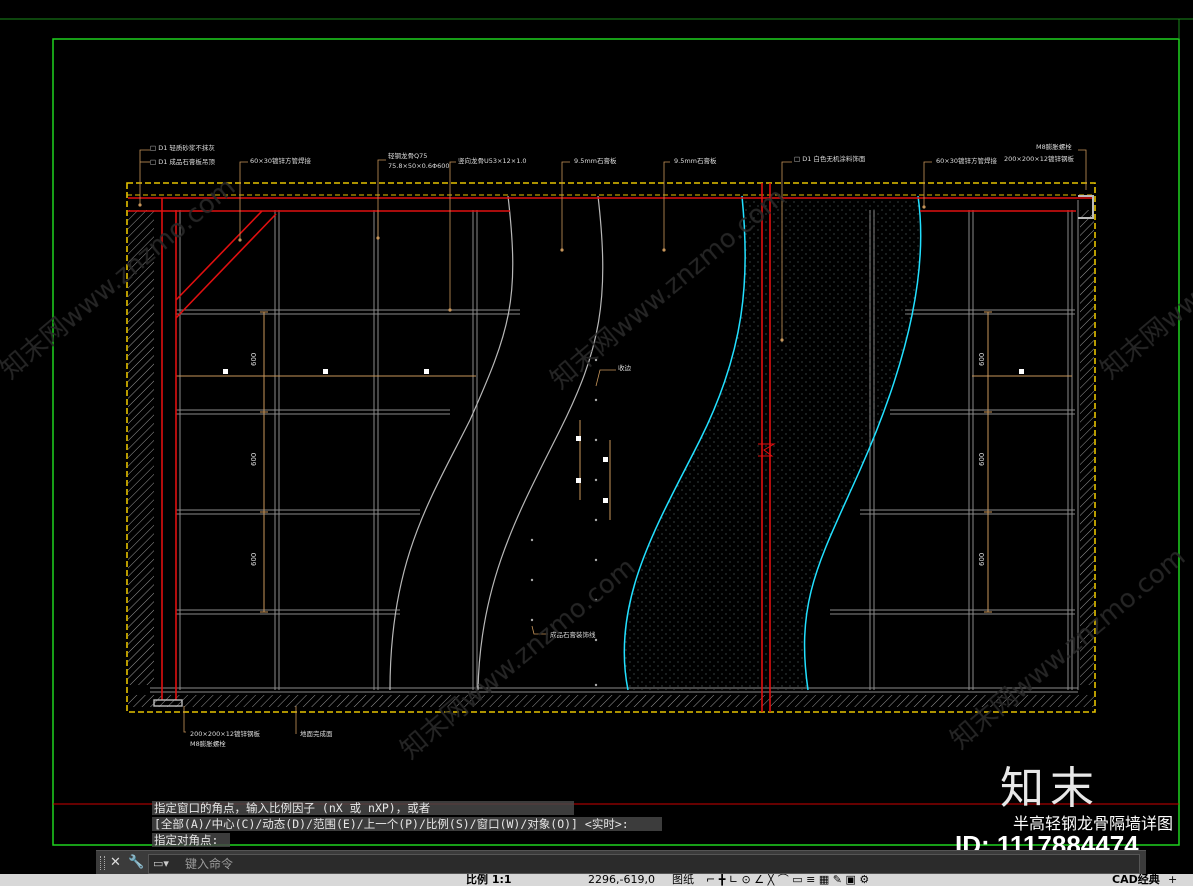 Image resolution: width=1193 pixels, height=886 pixels. I want to click on note-top-left-1: □ D1 轻质砂浆不抹灰, so click(182, 147).